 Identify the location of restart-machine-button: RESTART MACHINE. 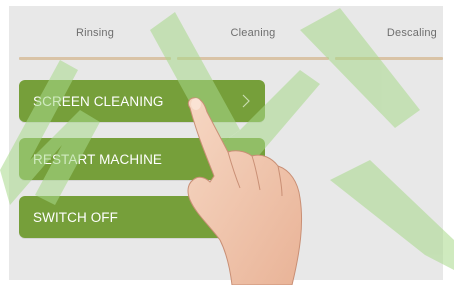
(142, 159).